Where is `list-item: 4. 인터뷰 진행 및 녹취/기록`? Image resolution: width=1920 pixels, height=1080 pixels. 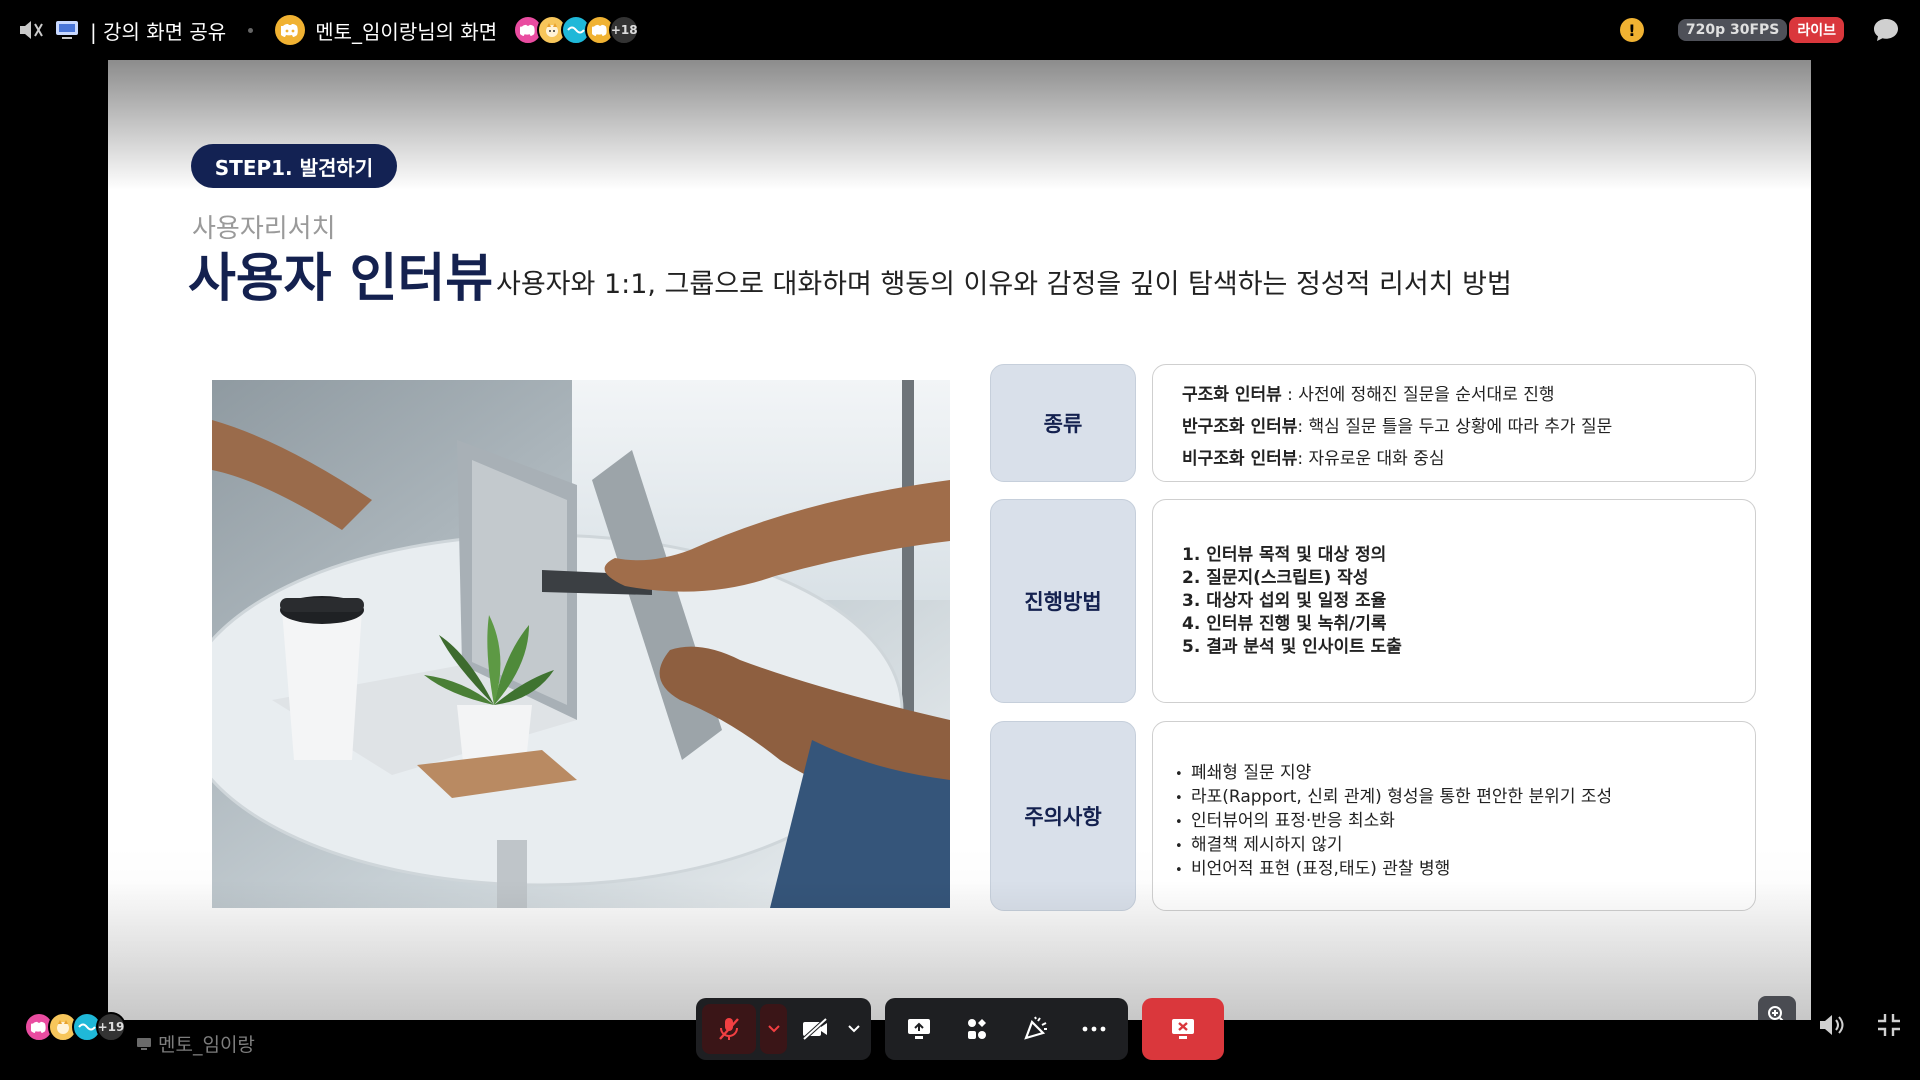
list-item: 4. 인터뷰 진행 및 녹취/기록 is located at coordinates (1284, 624).